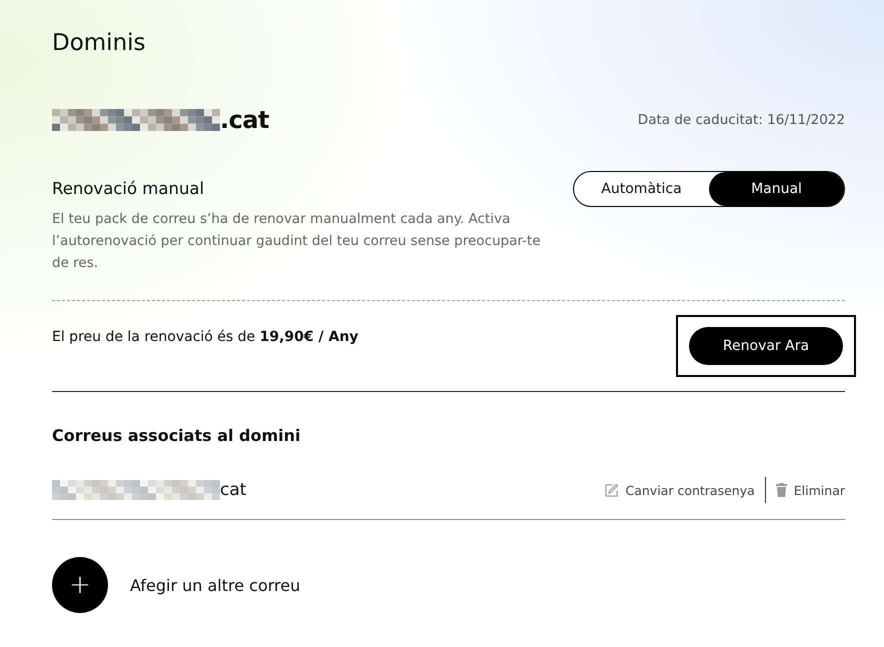 The width and height of the screenshot is (884, 647). Describe the element at coordinates (776, 189) in the screenshot. I see `toggle-option: Manual` at that location.